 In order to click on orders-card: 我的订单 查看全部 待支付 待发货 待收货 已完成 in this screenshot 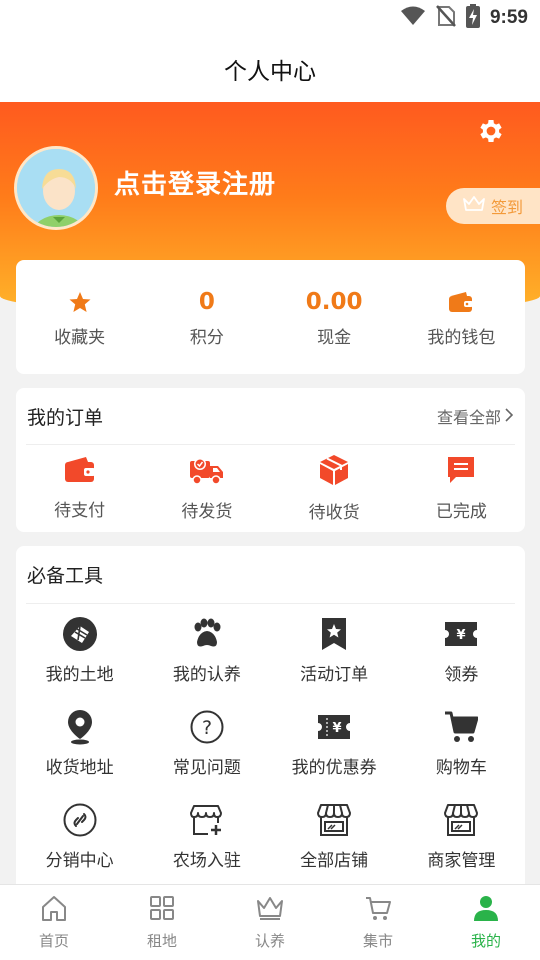, I will do `click(270, 460)`.